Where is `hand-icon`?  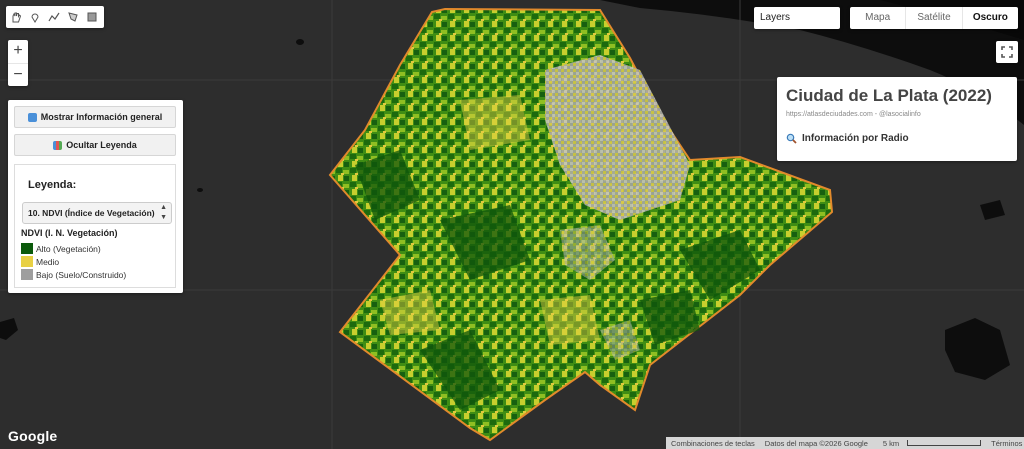 hand-icon is located at coordinates (15, 17).